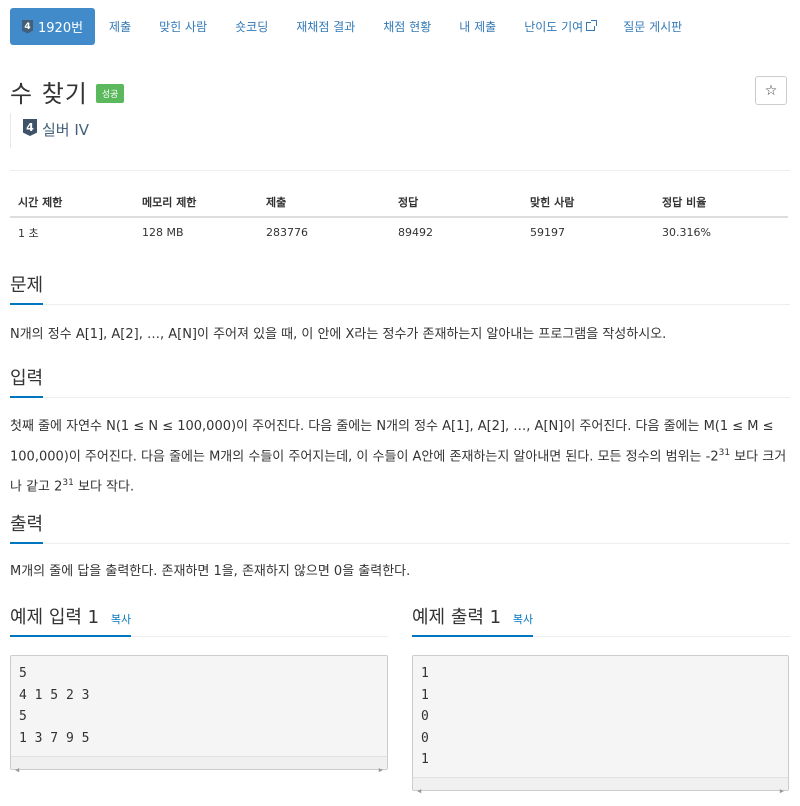 The height and width of the screenshot is (806, 800). I want to click on tab-status: 채점 현황, so click(407, 26).